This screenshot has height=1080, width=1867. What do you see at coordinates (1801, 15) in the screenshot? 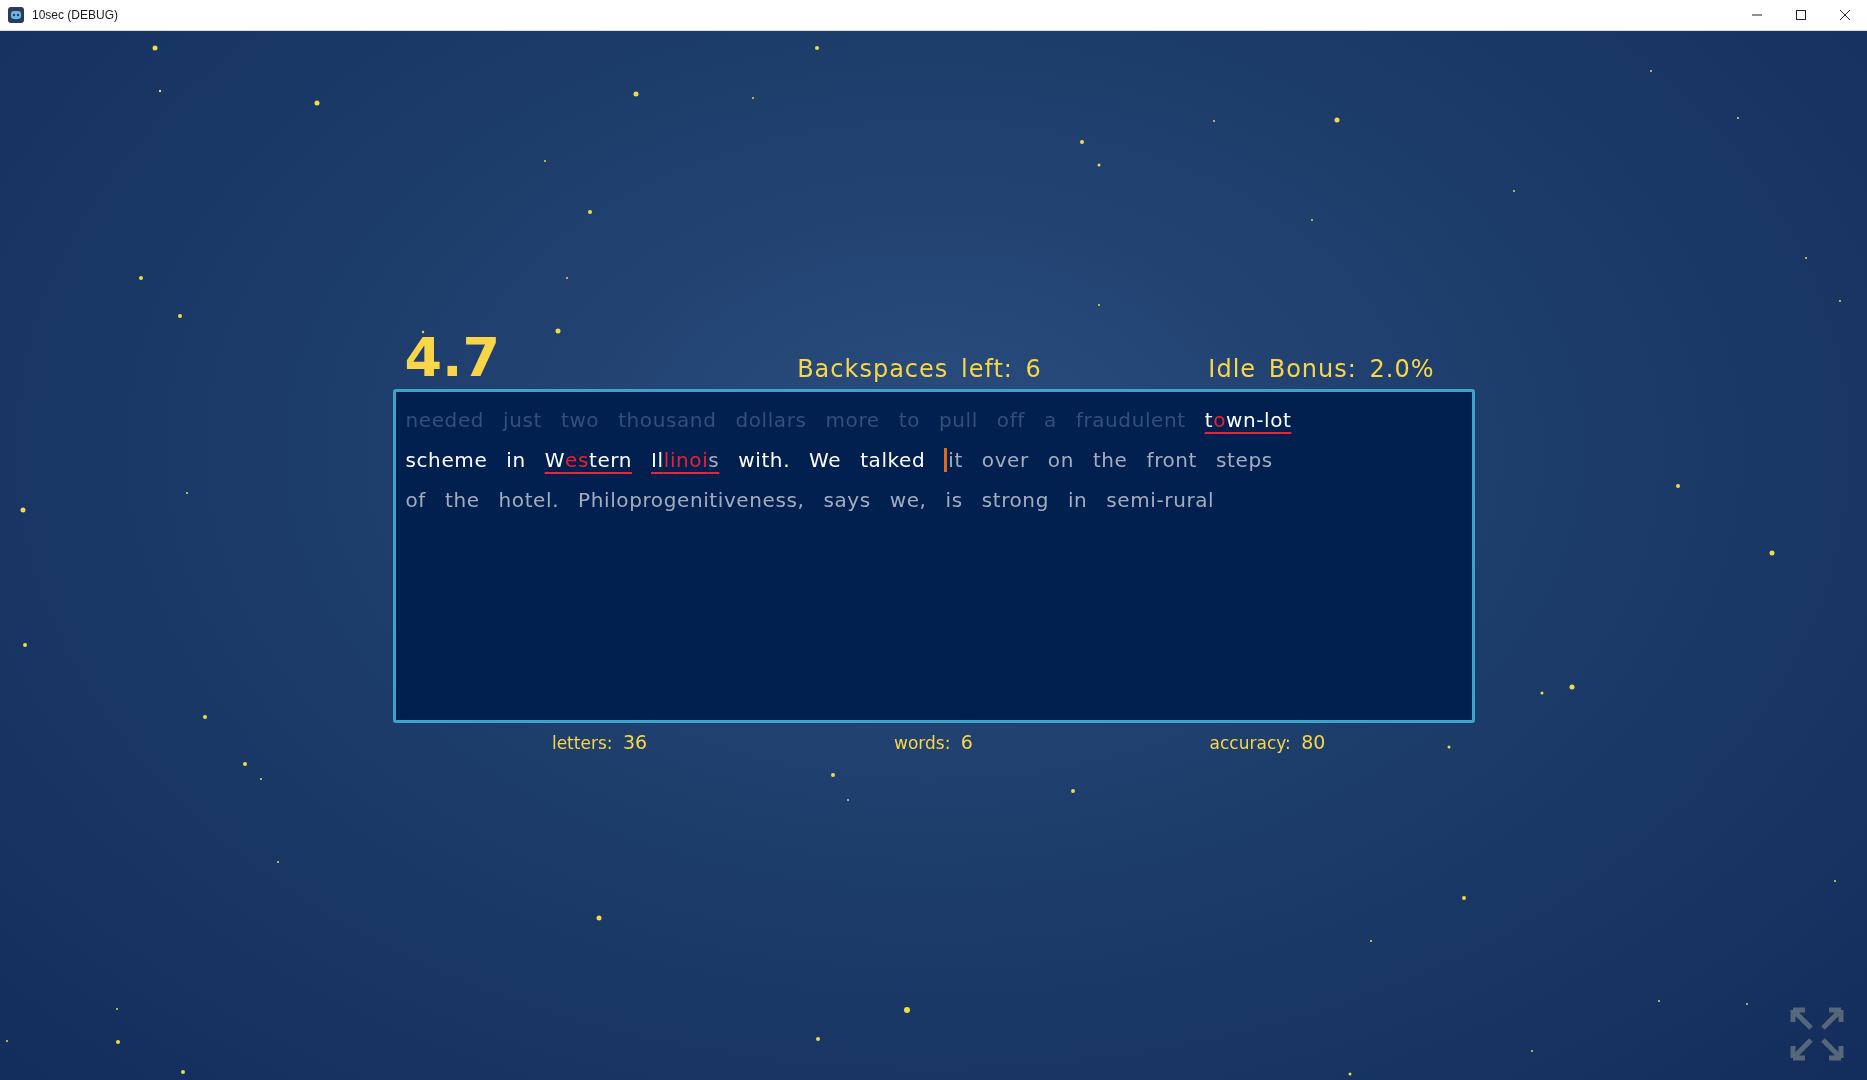
I see `maximize-icon` at bounding box center [1801, 15].